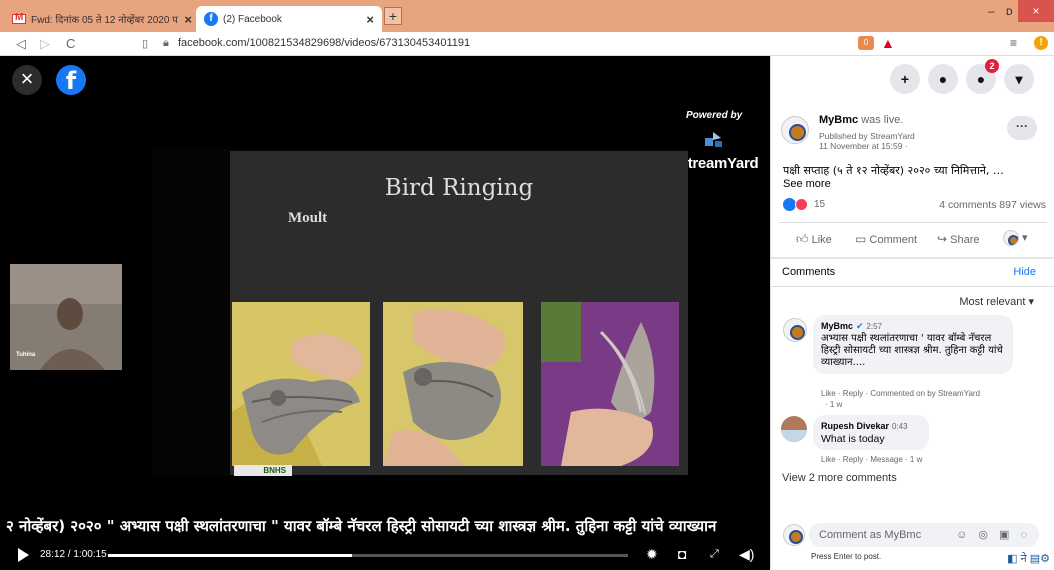 This screenshot has width=1054, height=570. What do you see at coordinates (21, 44) in the screenshot?
I see `back-button: ◁` at bounding box center [21, 44].